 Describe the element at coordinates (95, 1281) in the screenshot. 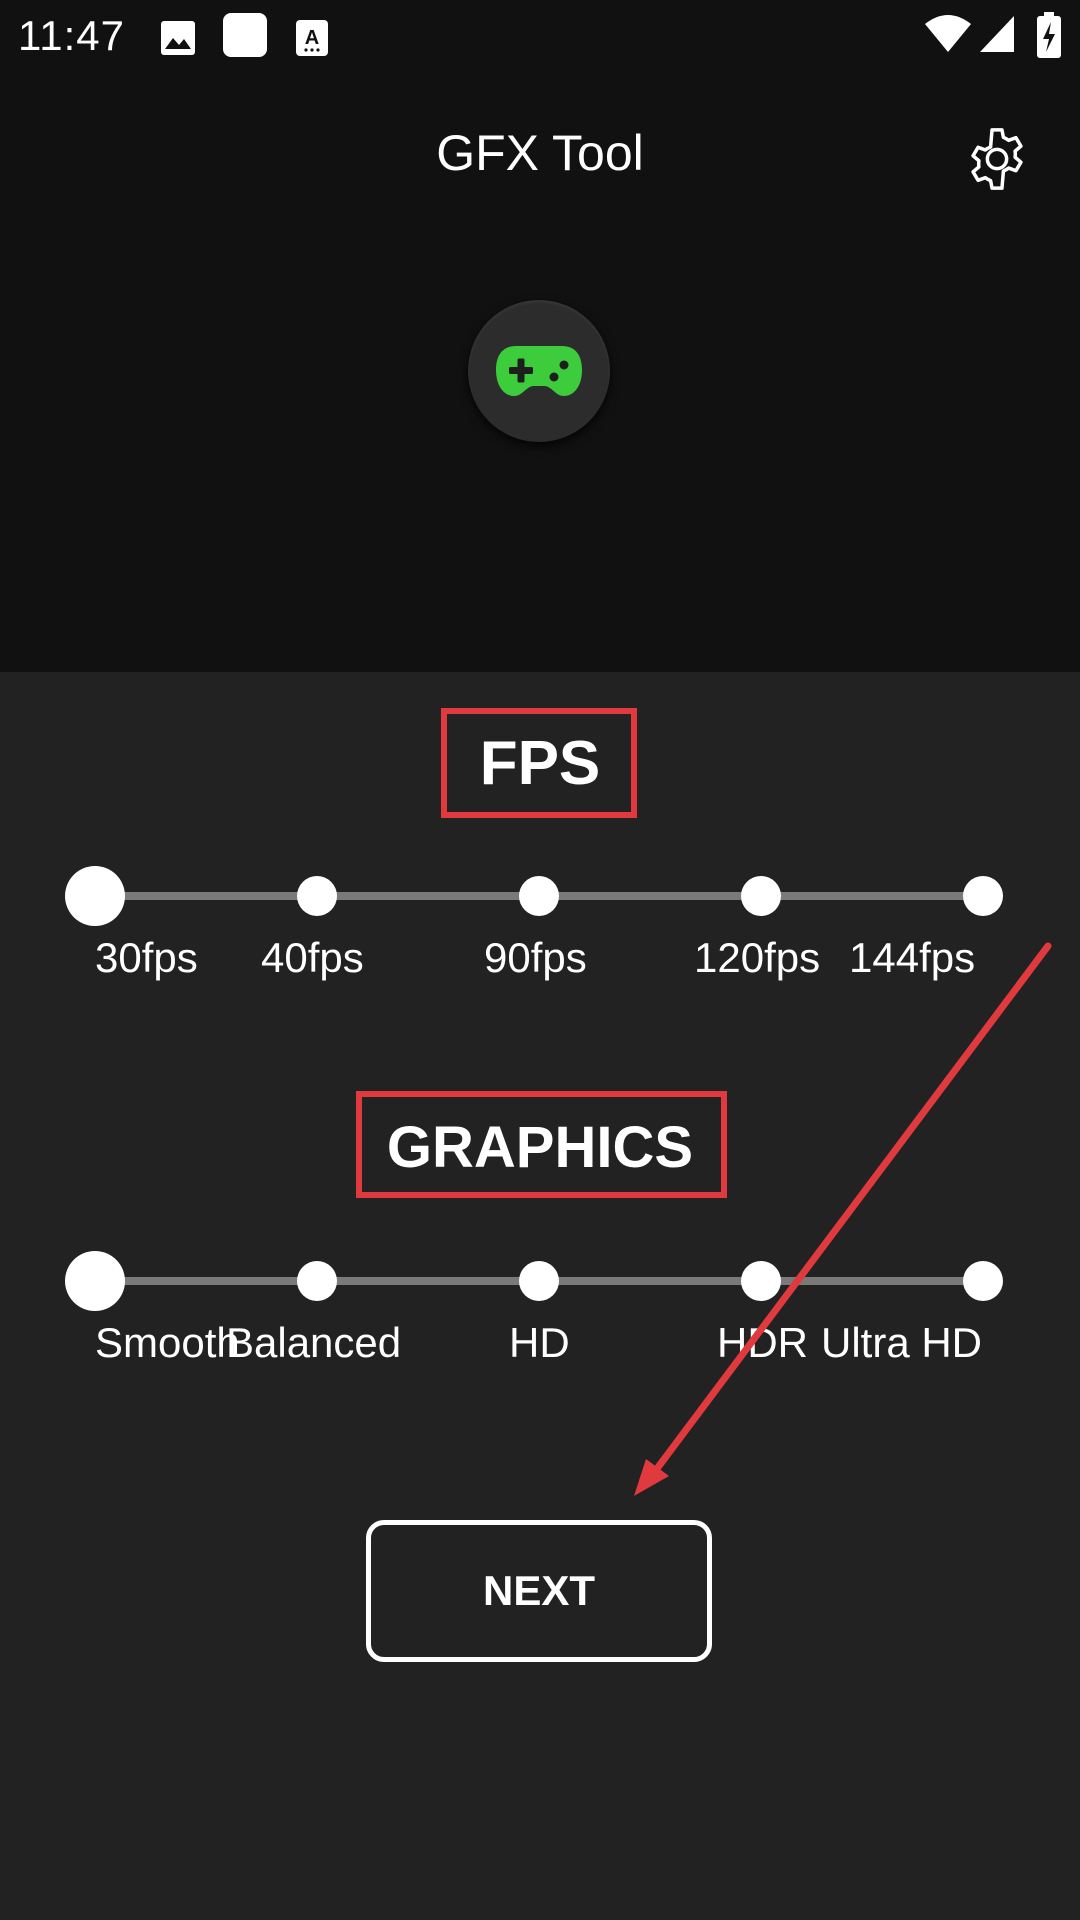

I see `graphics-stop-smooth` at that location.